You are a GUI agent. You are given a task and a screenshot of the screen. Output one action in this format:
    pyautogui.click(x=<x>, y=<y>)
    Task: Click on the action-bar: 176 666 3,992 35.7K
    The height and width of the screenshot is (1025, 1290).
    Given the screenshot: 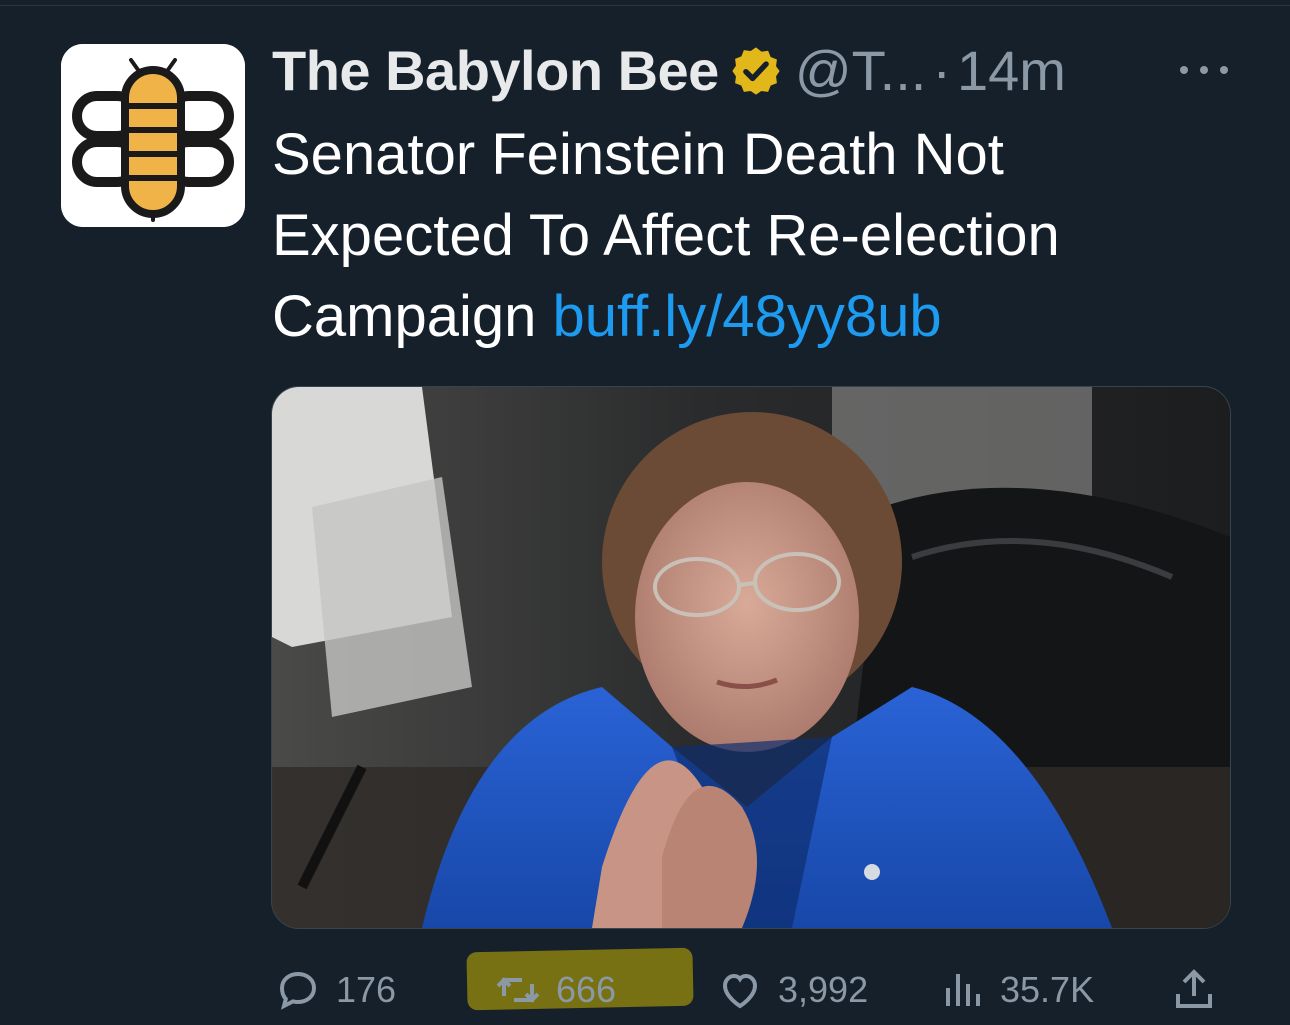 What is the action you would take?
    pyautogui.click(x=750, y=990)
    